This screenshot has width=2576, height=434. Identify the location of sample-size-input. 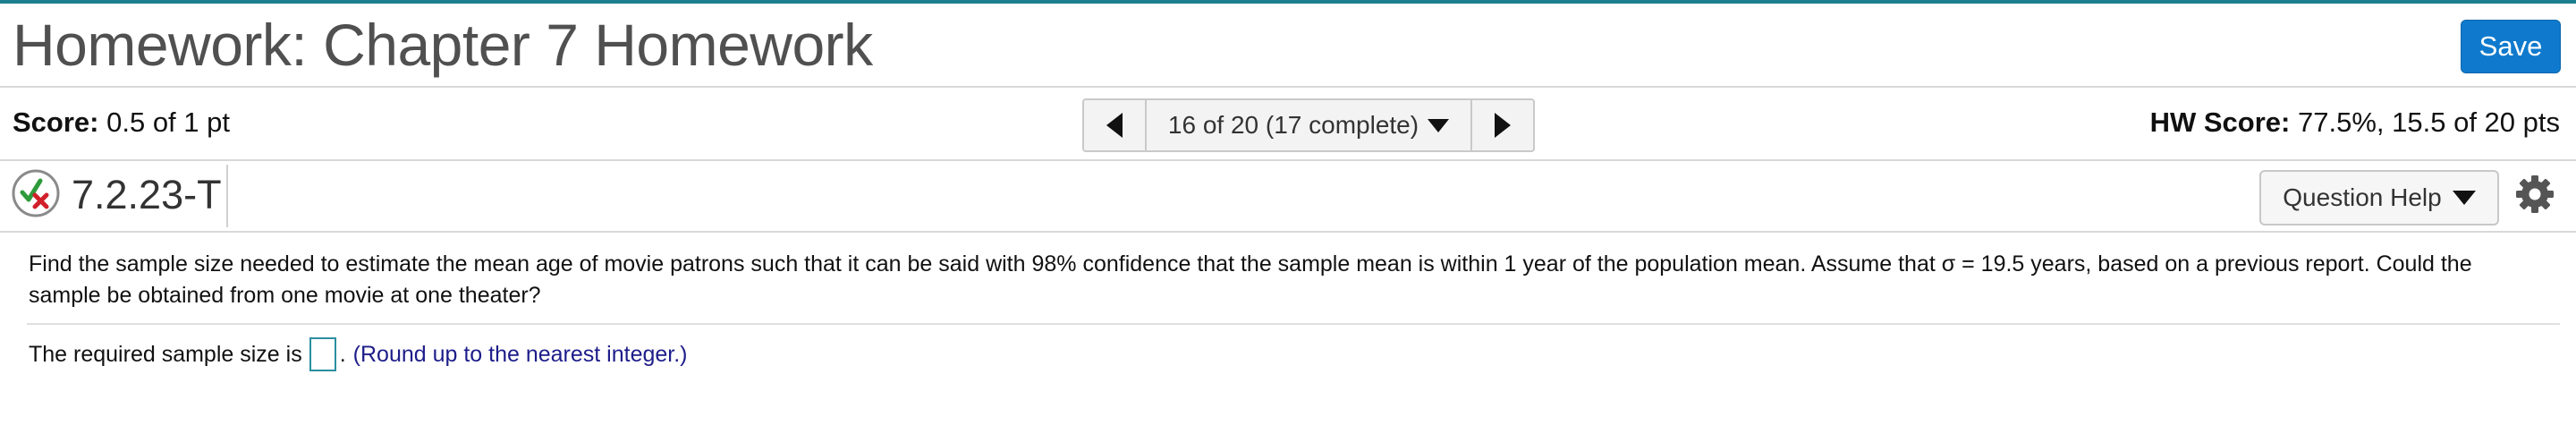
(322, 354).